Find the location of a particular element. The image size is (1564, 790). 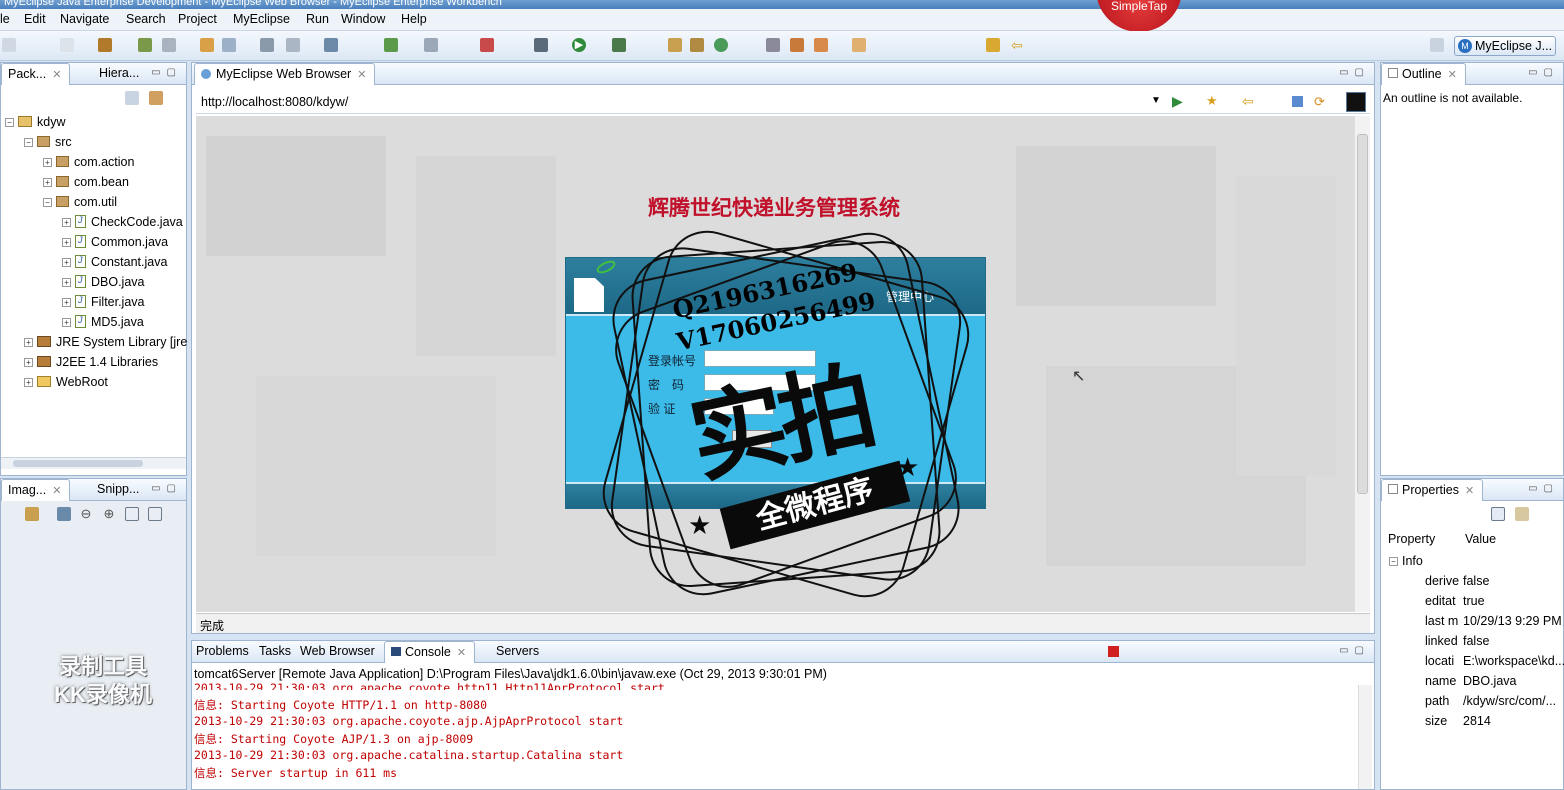

menu-project: Project is located at coordinates (197, 19).